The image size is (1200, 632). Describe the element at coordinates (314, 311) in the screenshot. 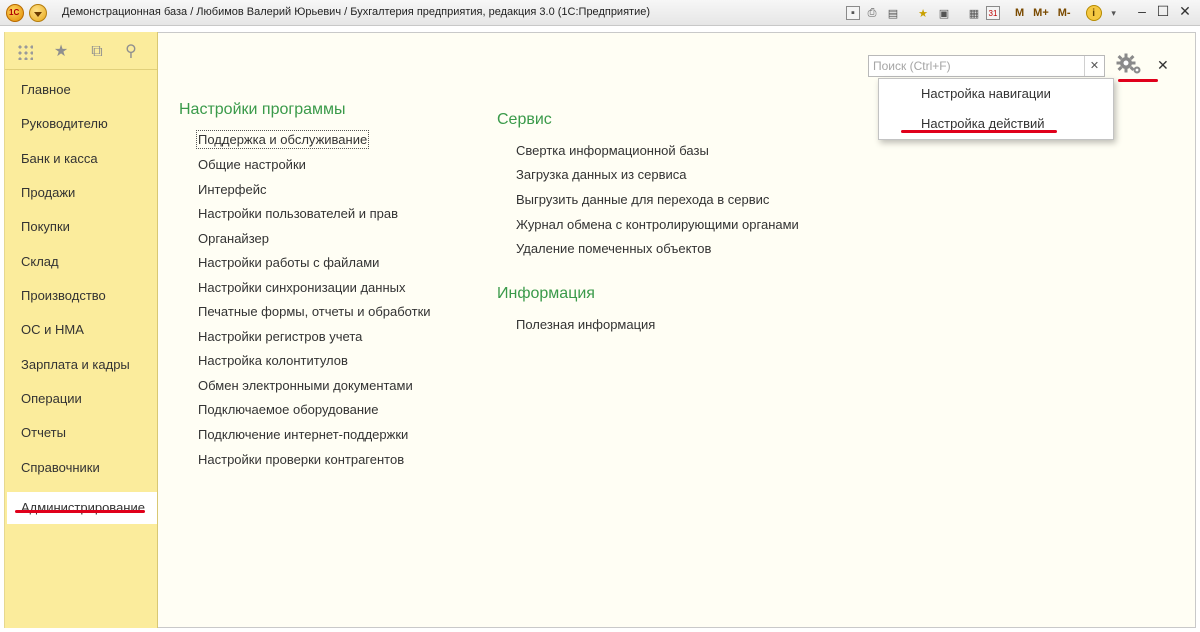

I see `link-print-forms: Печатные формы, отчеты и обработки` at that location.